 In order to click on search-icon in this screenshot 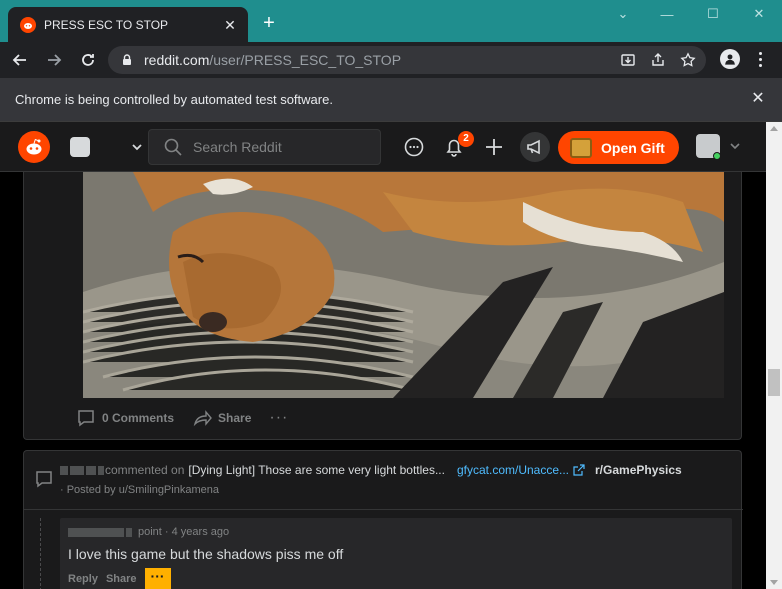, I will do `click(173, 147)`.